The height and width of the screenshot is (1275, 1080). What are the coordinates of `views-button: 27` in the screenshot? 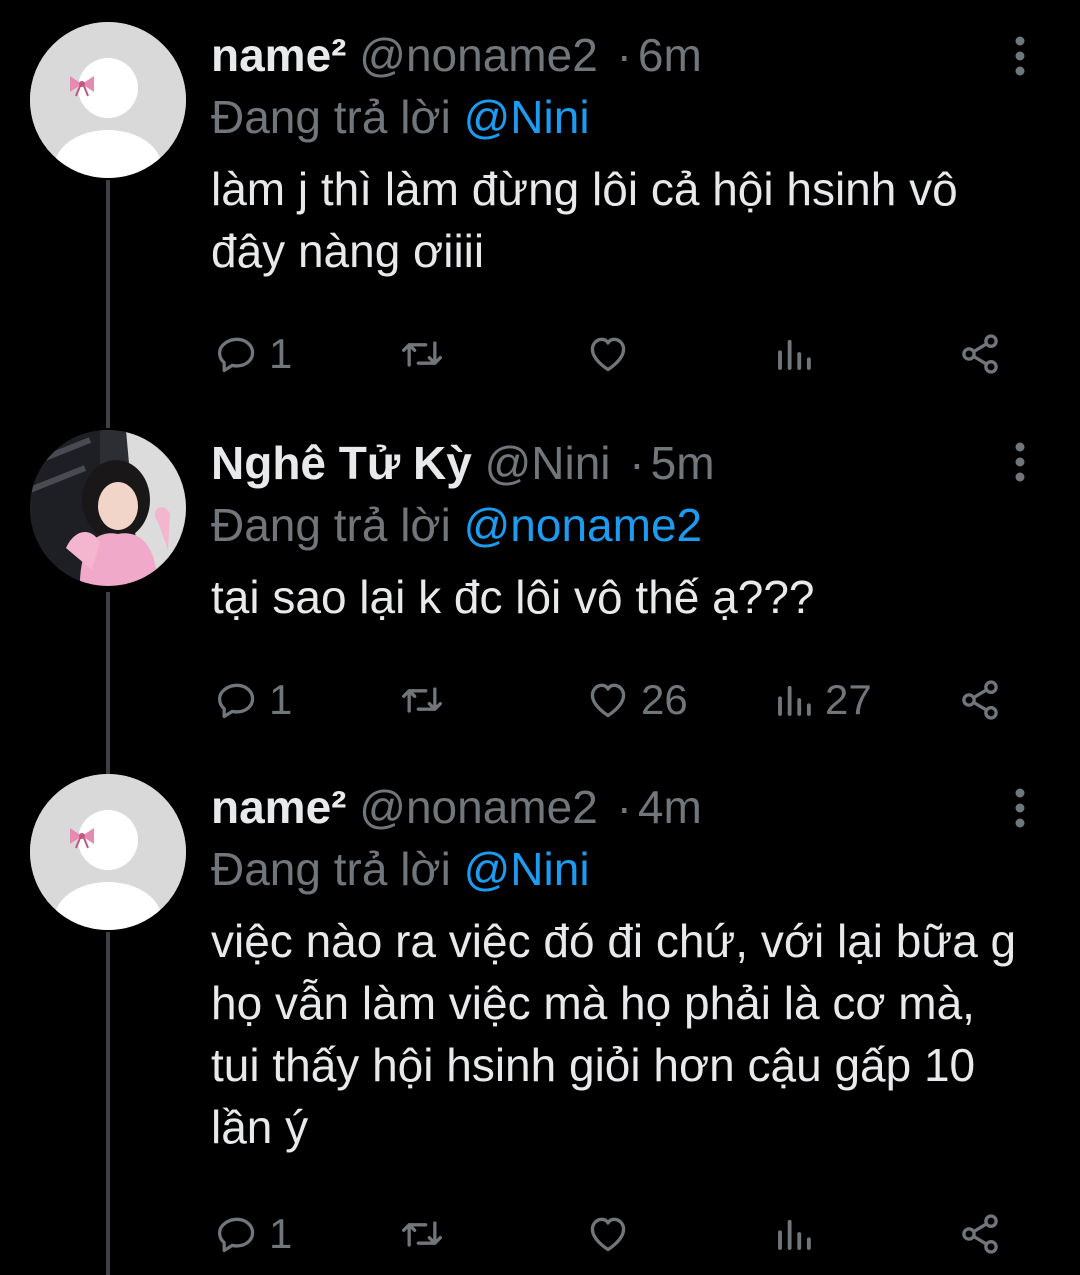 It's located at (822, 700).